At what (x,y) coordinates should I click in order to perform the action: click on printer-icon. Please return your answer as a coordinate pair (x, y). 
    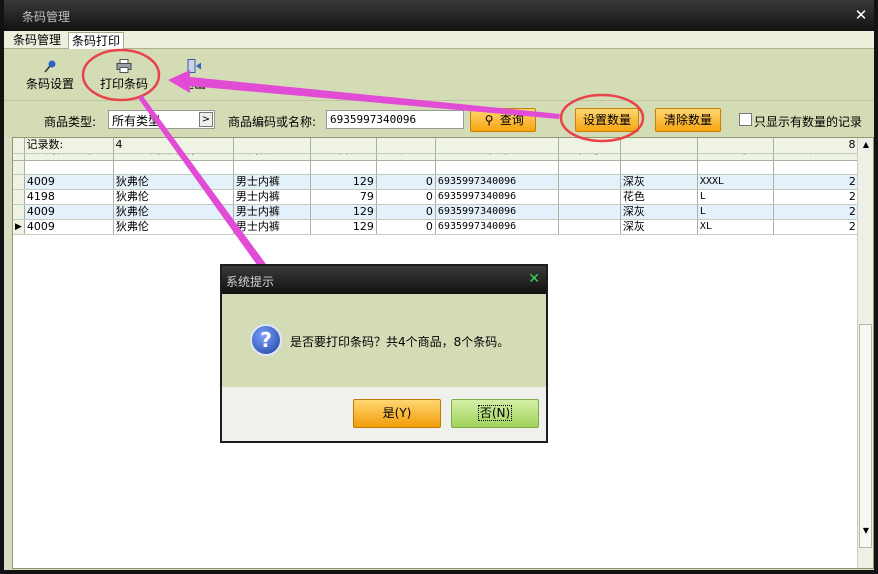
    Looking at the image, I should click on (124, 66).